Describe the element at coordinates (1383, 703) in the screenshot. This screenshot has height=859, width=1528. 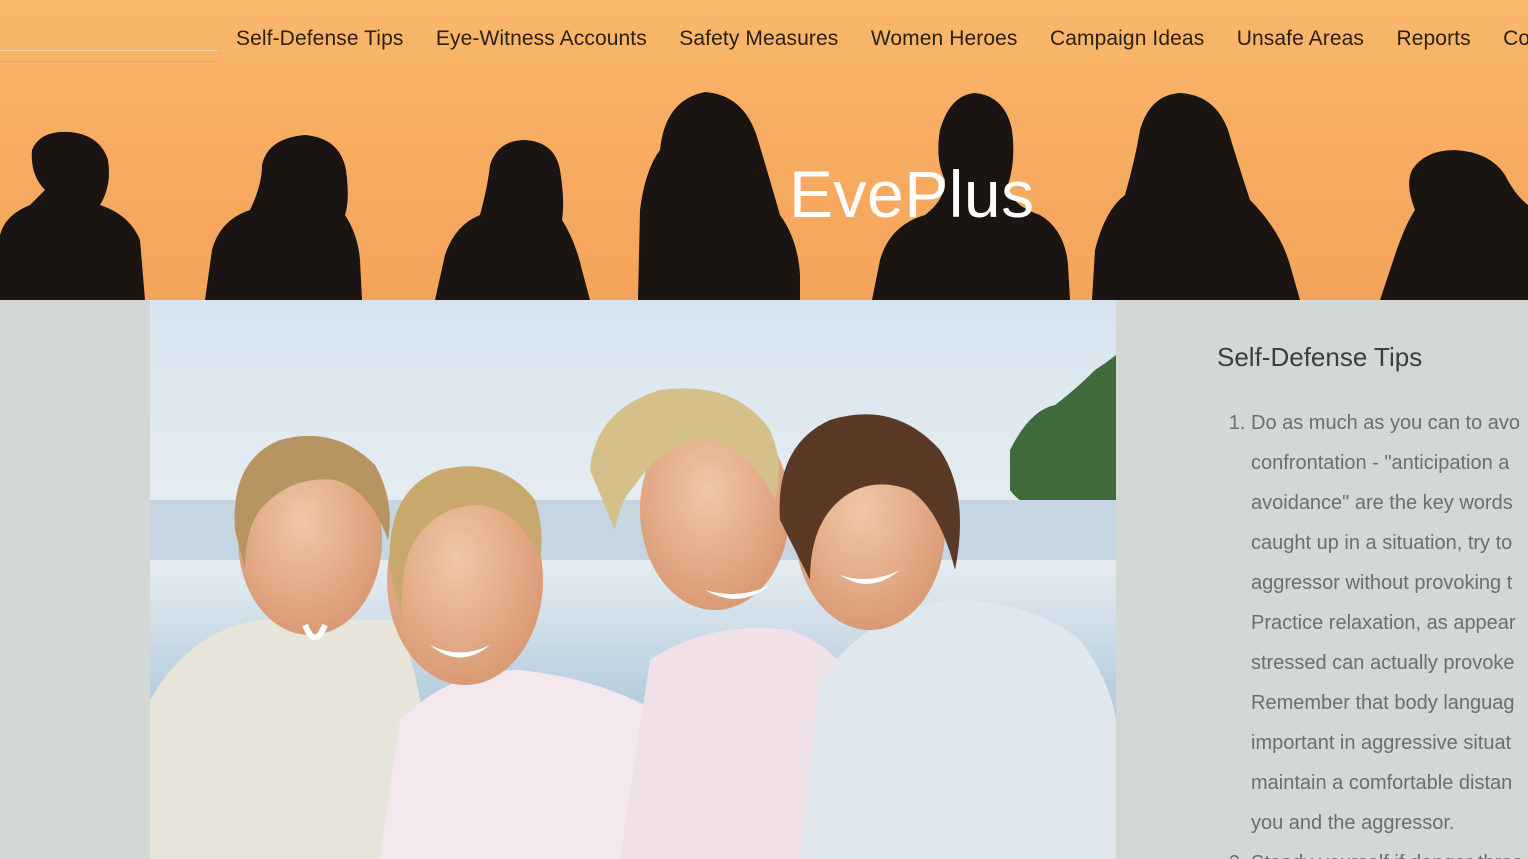
I see `tip-line: Remember that body languag` at that location.